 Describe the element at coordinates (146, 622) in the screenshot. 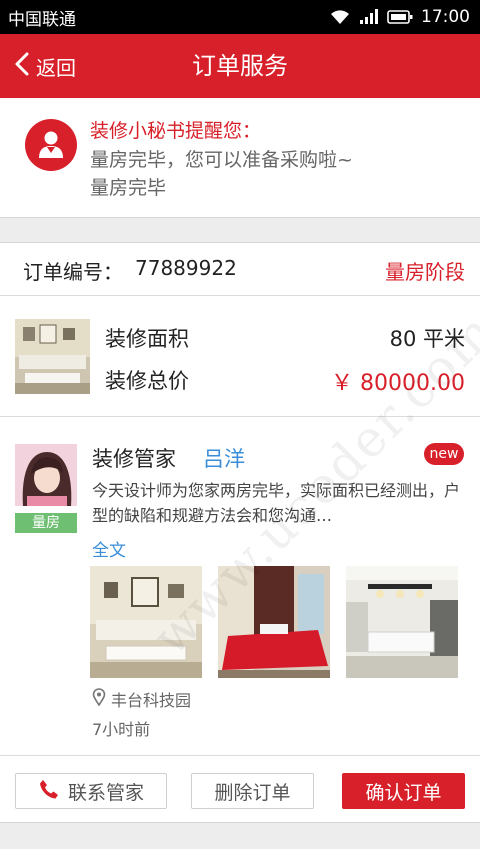

I see `photo-living-room` at that location.